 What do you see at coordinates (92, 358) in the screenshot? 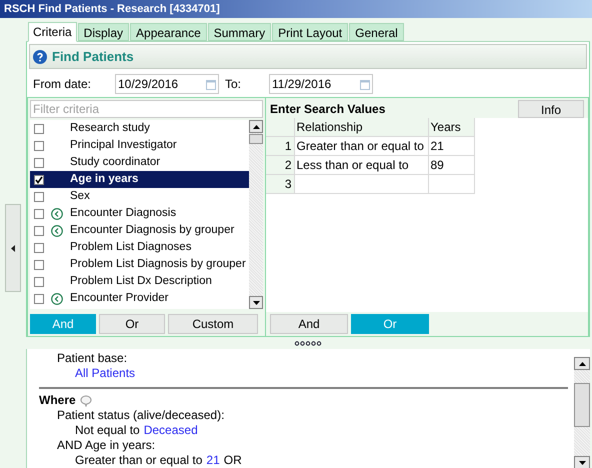
I see `summary-label: Patient base:` at bounding box center [92, 358].